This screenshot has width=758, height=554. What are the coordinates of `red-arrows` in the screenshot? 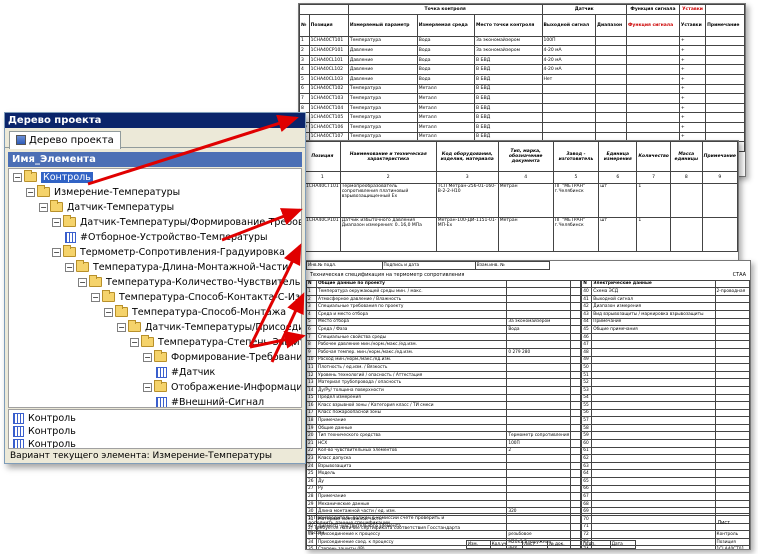 It's located at (196, 238).